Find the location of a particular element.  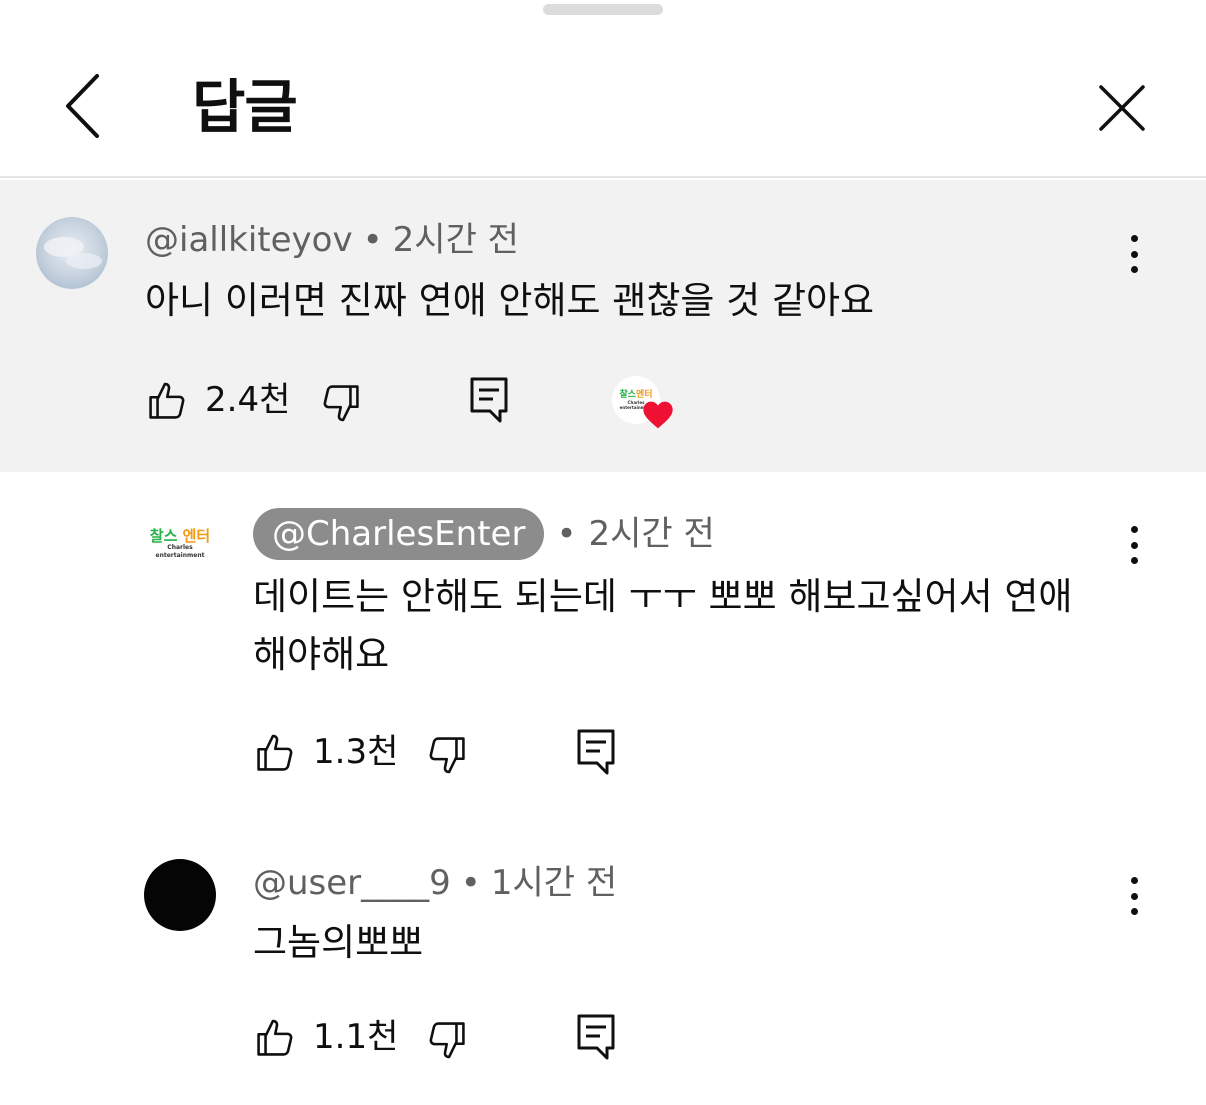

comment-timestamp: 2시간 전 is located at coordinates (455, 240).